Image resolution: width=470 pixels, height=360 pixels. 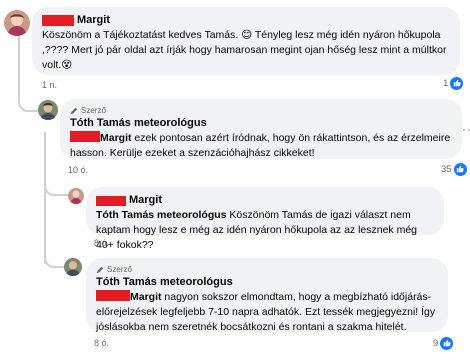 I want to click on reaction-number: 1, so click(x=446, y=83).